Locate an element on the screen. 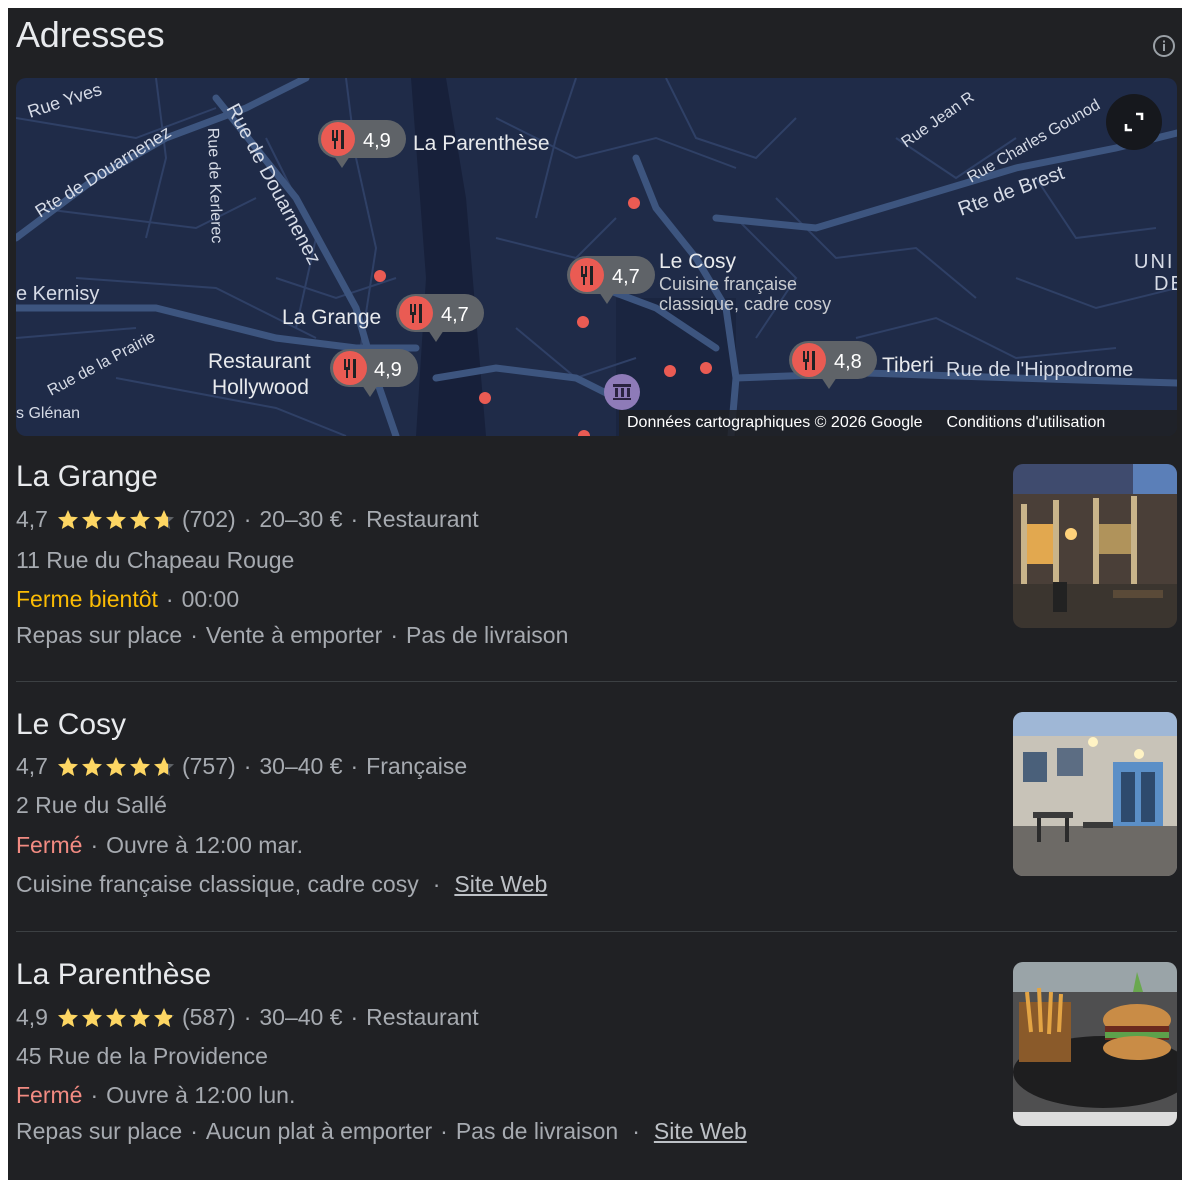 This screenshot has height=1180, width=1182. pin-label: Le Cosy is located at coordinates (698, 261).